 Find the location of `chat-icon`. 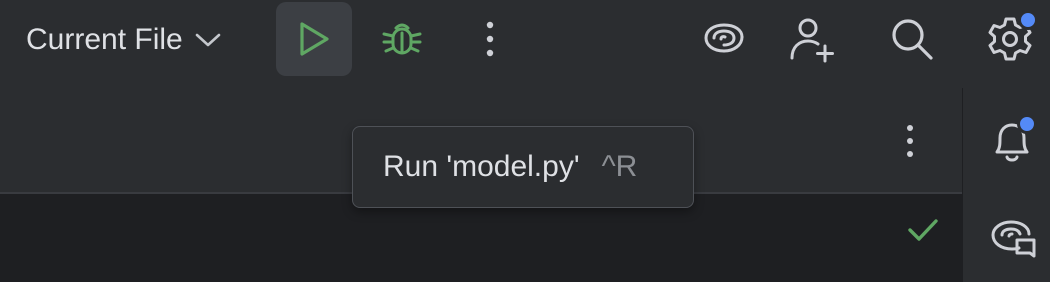

chat-icon is located at coordinates (1013, 239).